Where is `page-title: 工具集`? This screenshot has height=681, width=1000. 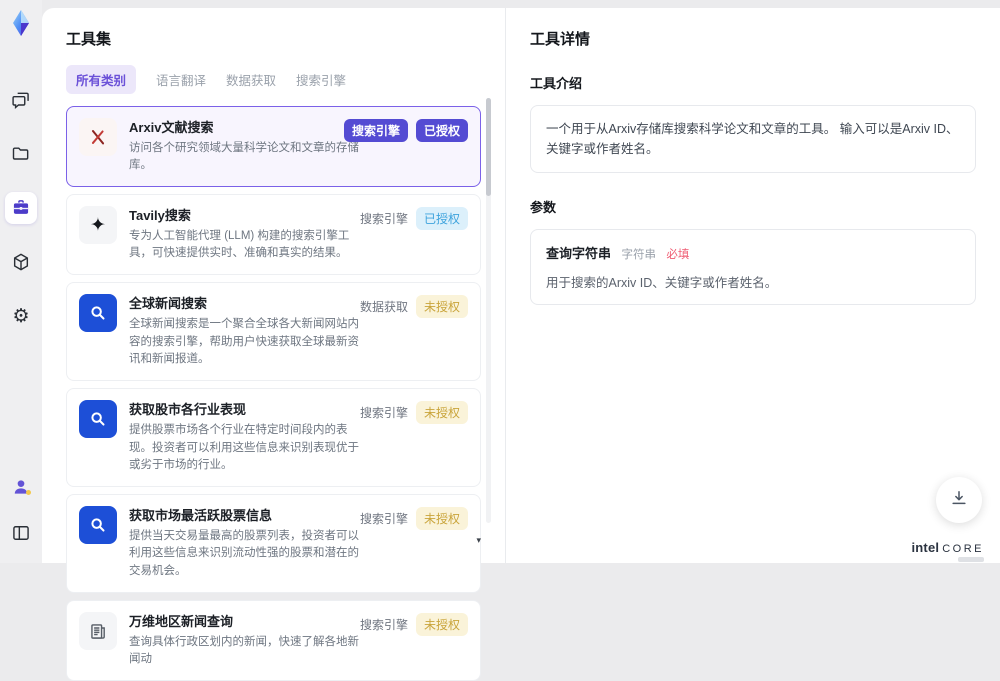
page-title: 工具集 is located at coordinates (273, 38).